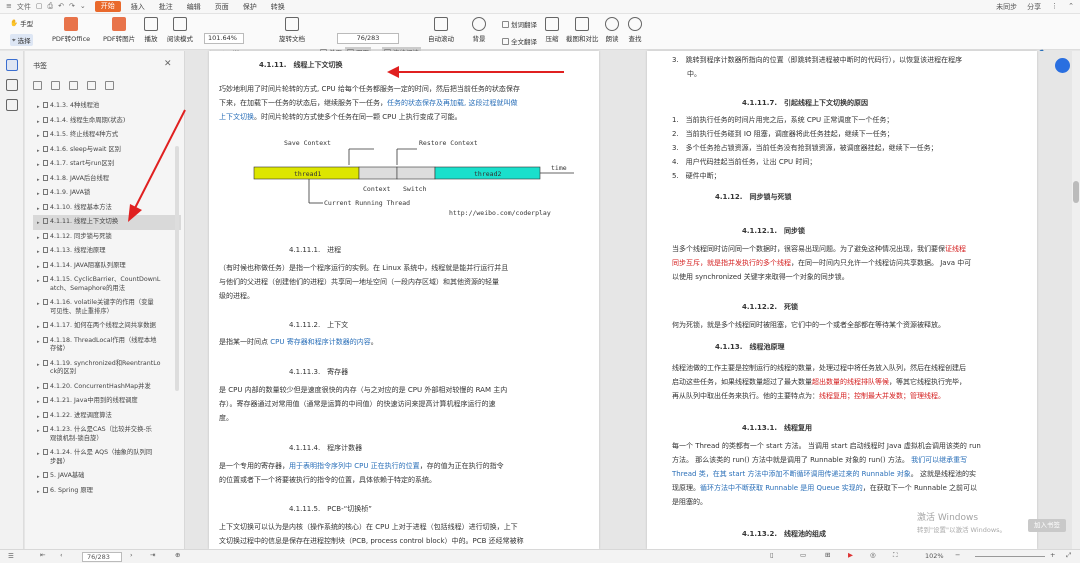 This screenshot has width=1080, height=563. I want to click on sidebar-toggle-icon: ☰, so click(11, 556).